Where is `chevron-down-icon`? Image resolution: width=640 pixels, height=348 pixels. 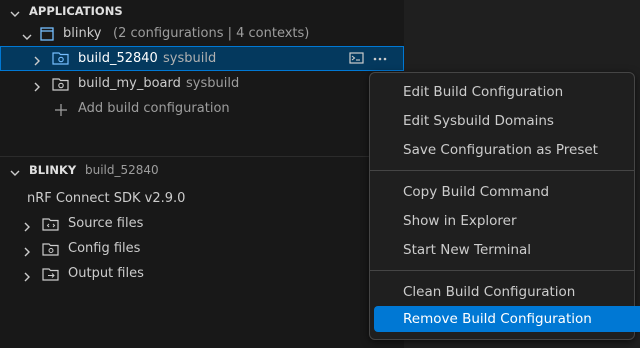
chevron-down-icon is located at coordinates (15, 175).